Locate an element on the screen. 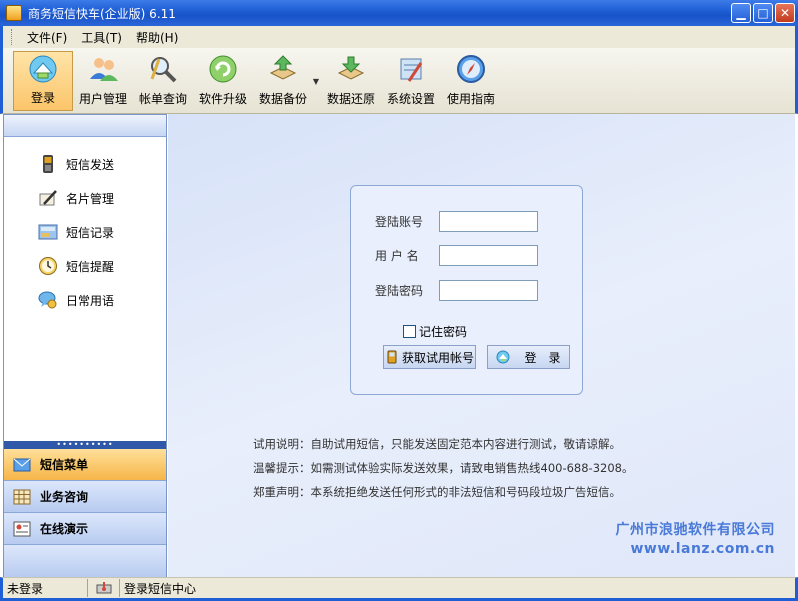 This screenshot has width=798, height=601. toolbar-guide-button: 使用指南 is located at coordinates (471, 81).